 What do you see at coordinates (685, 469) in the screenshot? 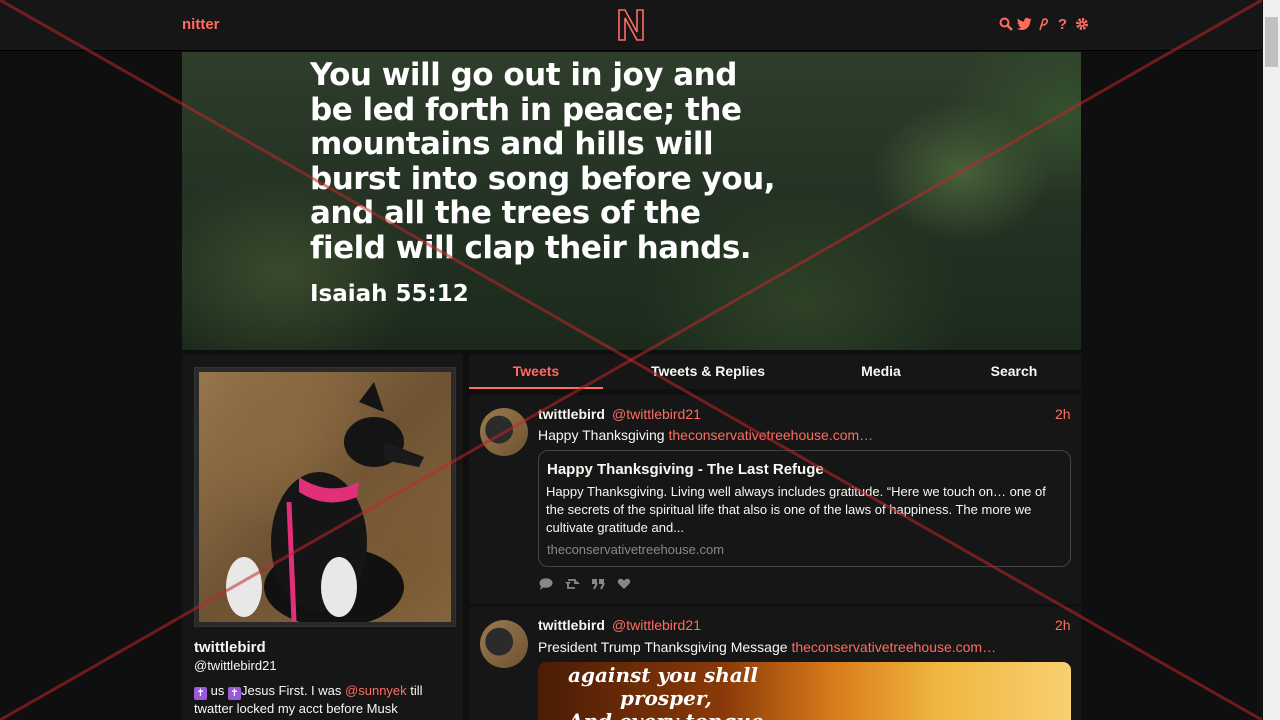
I see `card-title: Happy Thanksgiving - The Last Refuge` at bounding box center [685, 469].